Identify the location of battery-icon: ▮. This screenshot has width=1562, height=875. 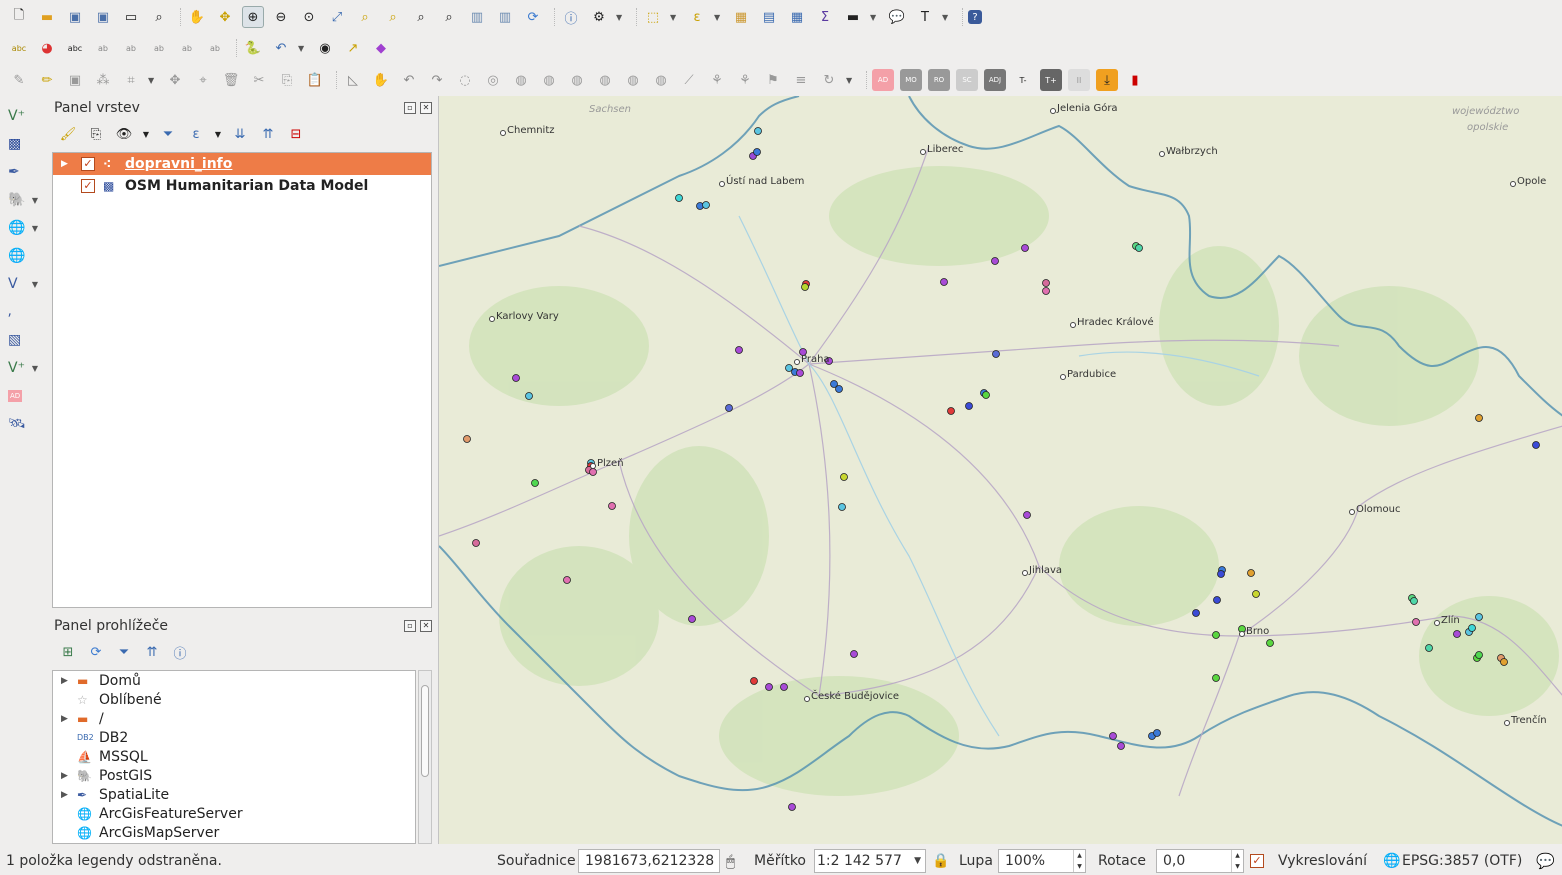
(1135, 80).